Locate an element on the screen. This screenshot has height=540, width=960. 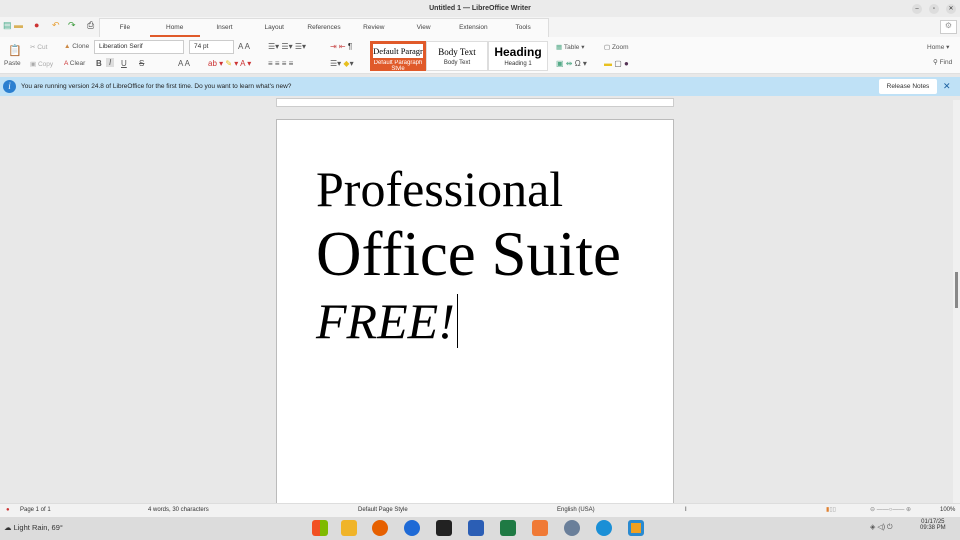
indent-icons: ⇥ ⇤ ¶ is located at coordinates (341, 46).